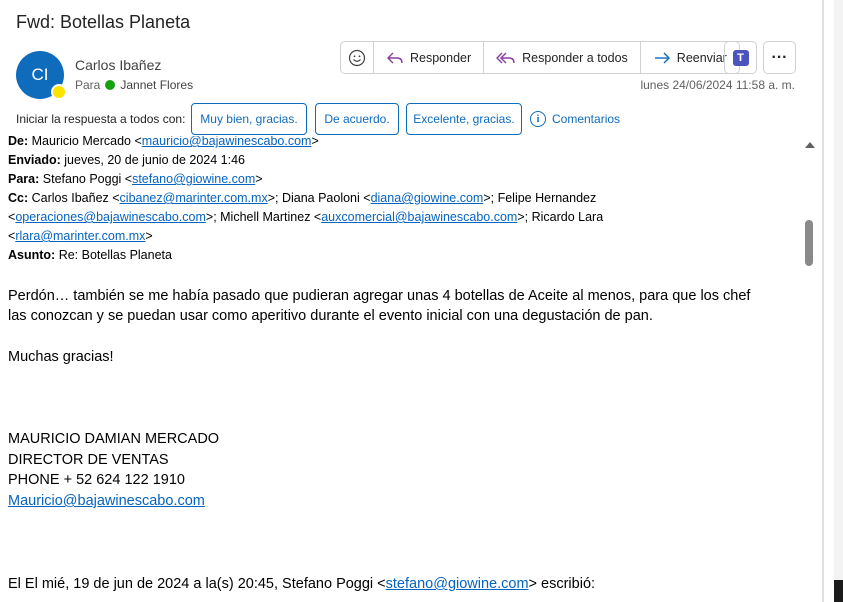  I want to click on cc-email-link: rlara@marinter.com.mx, so click(80, 236).